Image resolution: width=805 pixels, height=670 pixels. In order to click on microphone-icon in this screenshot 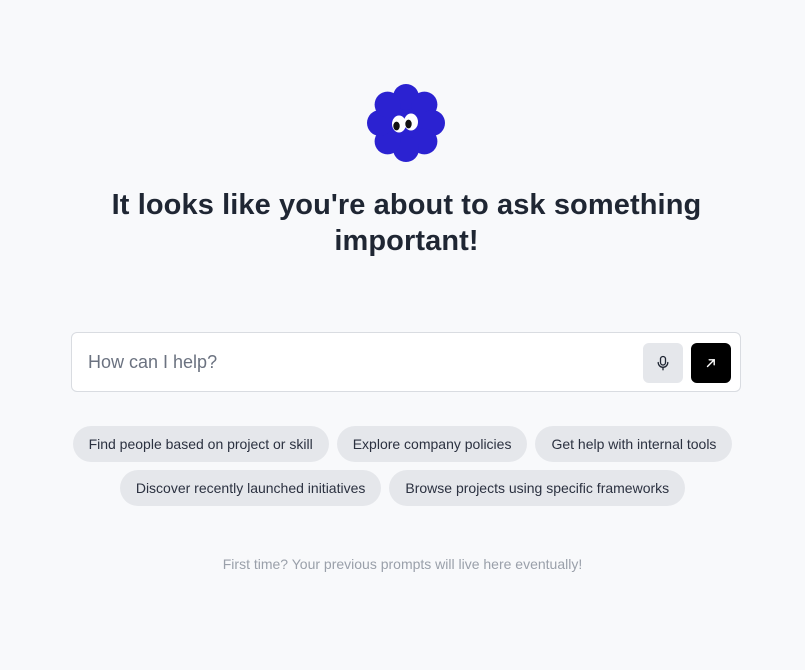, I will do `click(663, 363)`.